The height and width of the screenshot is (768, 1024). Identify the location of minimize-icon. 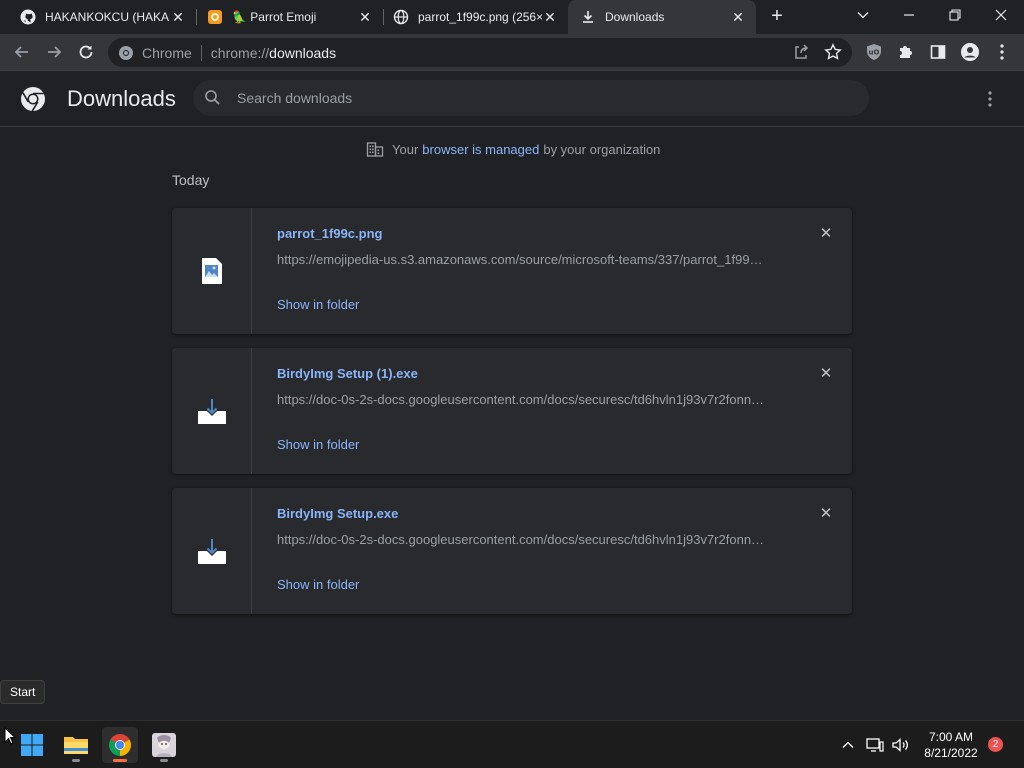
(909, 15).